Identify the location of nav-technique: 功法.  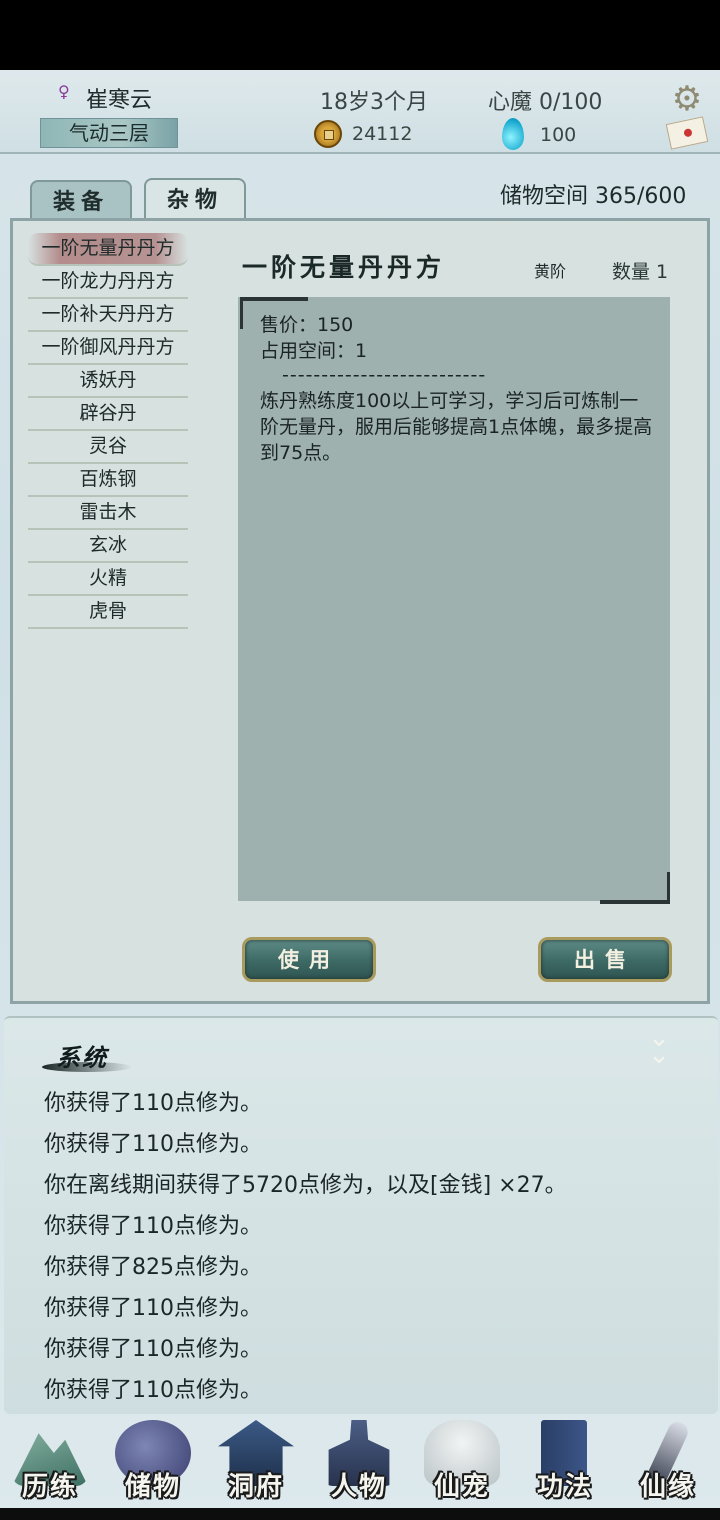
(565, 1461).